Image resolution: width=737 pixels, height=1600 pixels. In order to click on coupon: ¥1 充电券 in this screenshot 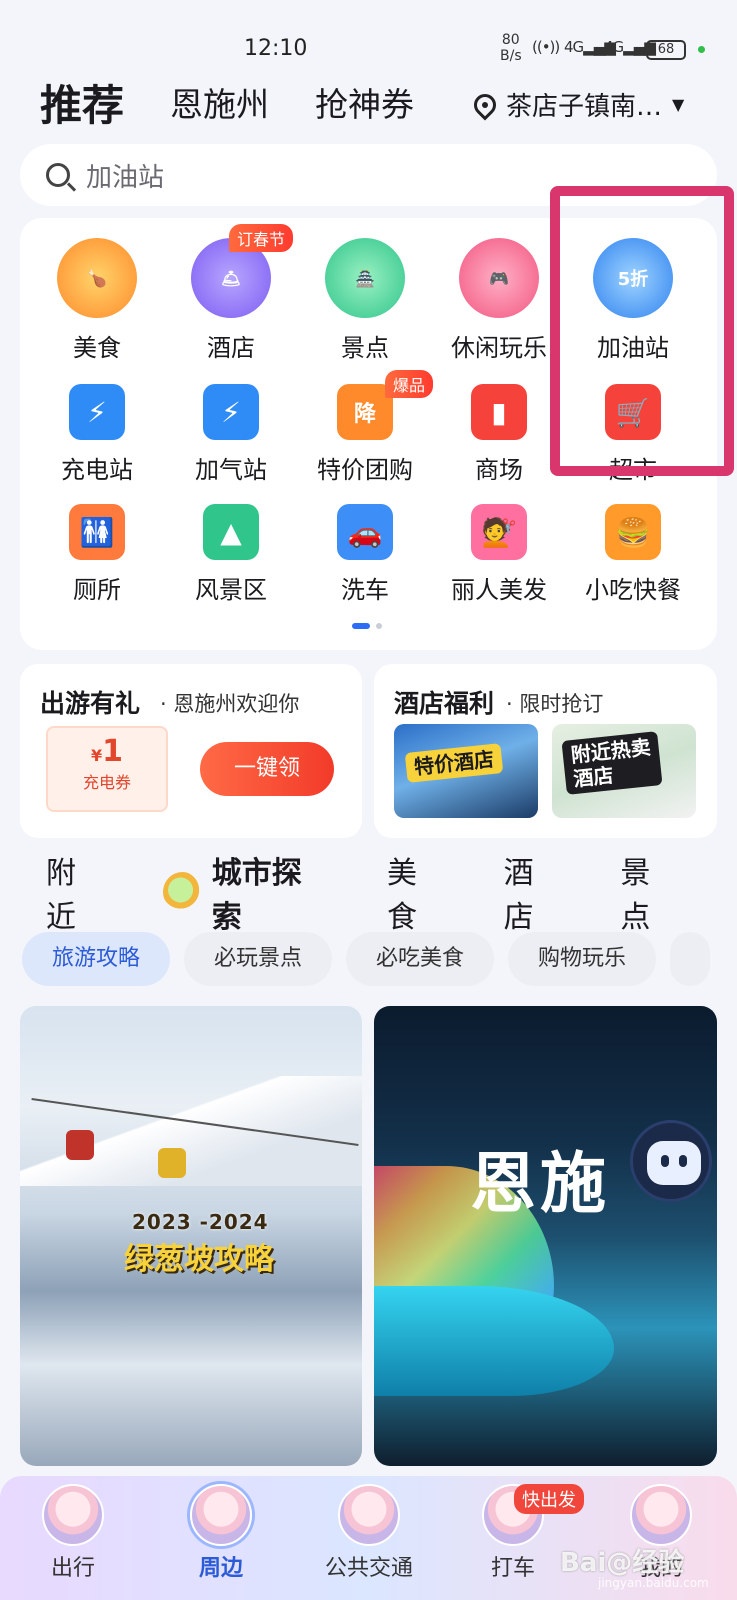, I will do `click(107, 769)`.